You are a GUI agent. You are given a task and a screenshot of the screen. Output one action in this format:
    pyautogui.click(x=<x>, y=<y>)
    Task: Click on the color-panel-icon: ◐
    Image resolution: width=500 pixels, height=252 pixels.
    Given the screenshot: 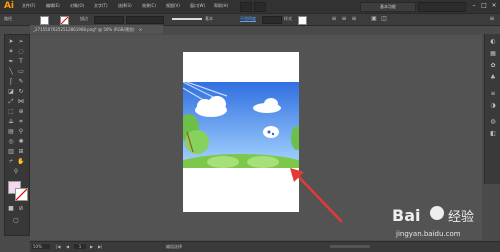 What is the action you would take?
    pyautogui.click(x=493, y=42)
    